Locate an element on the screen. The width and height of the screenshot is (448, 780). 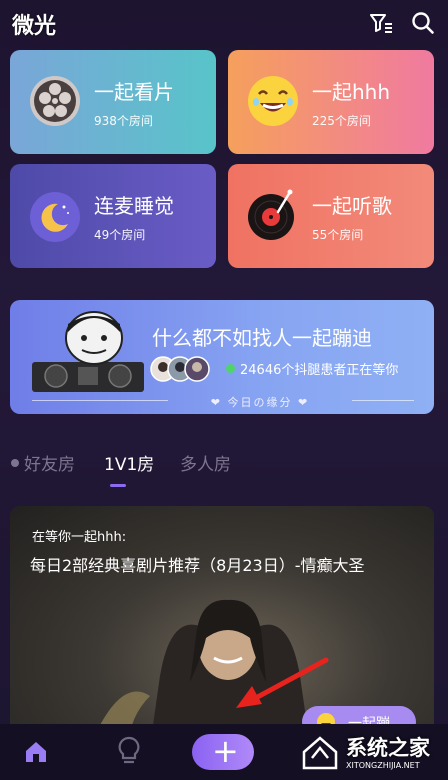
tab-dot is located at coordinates (15, 463).